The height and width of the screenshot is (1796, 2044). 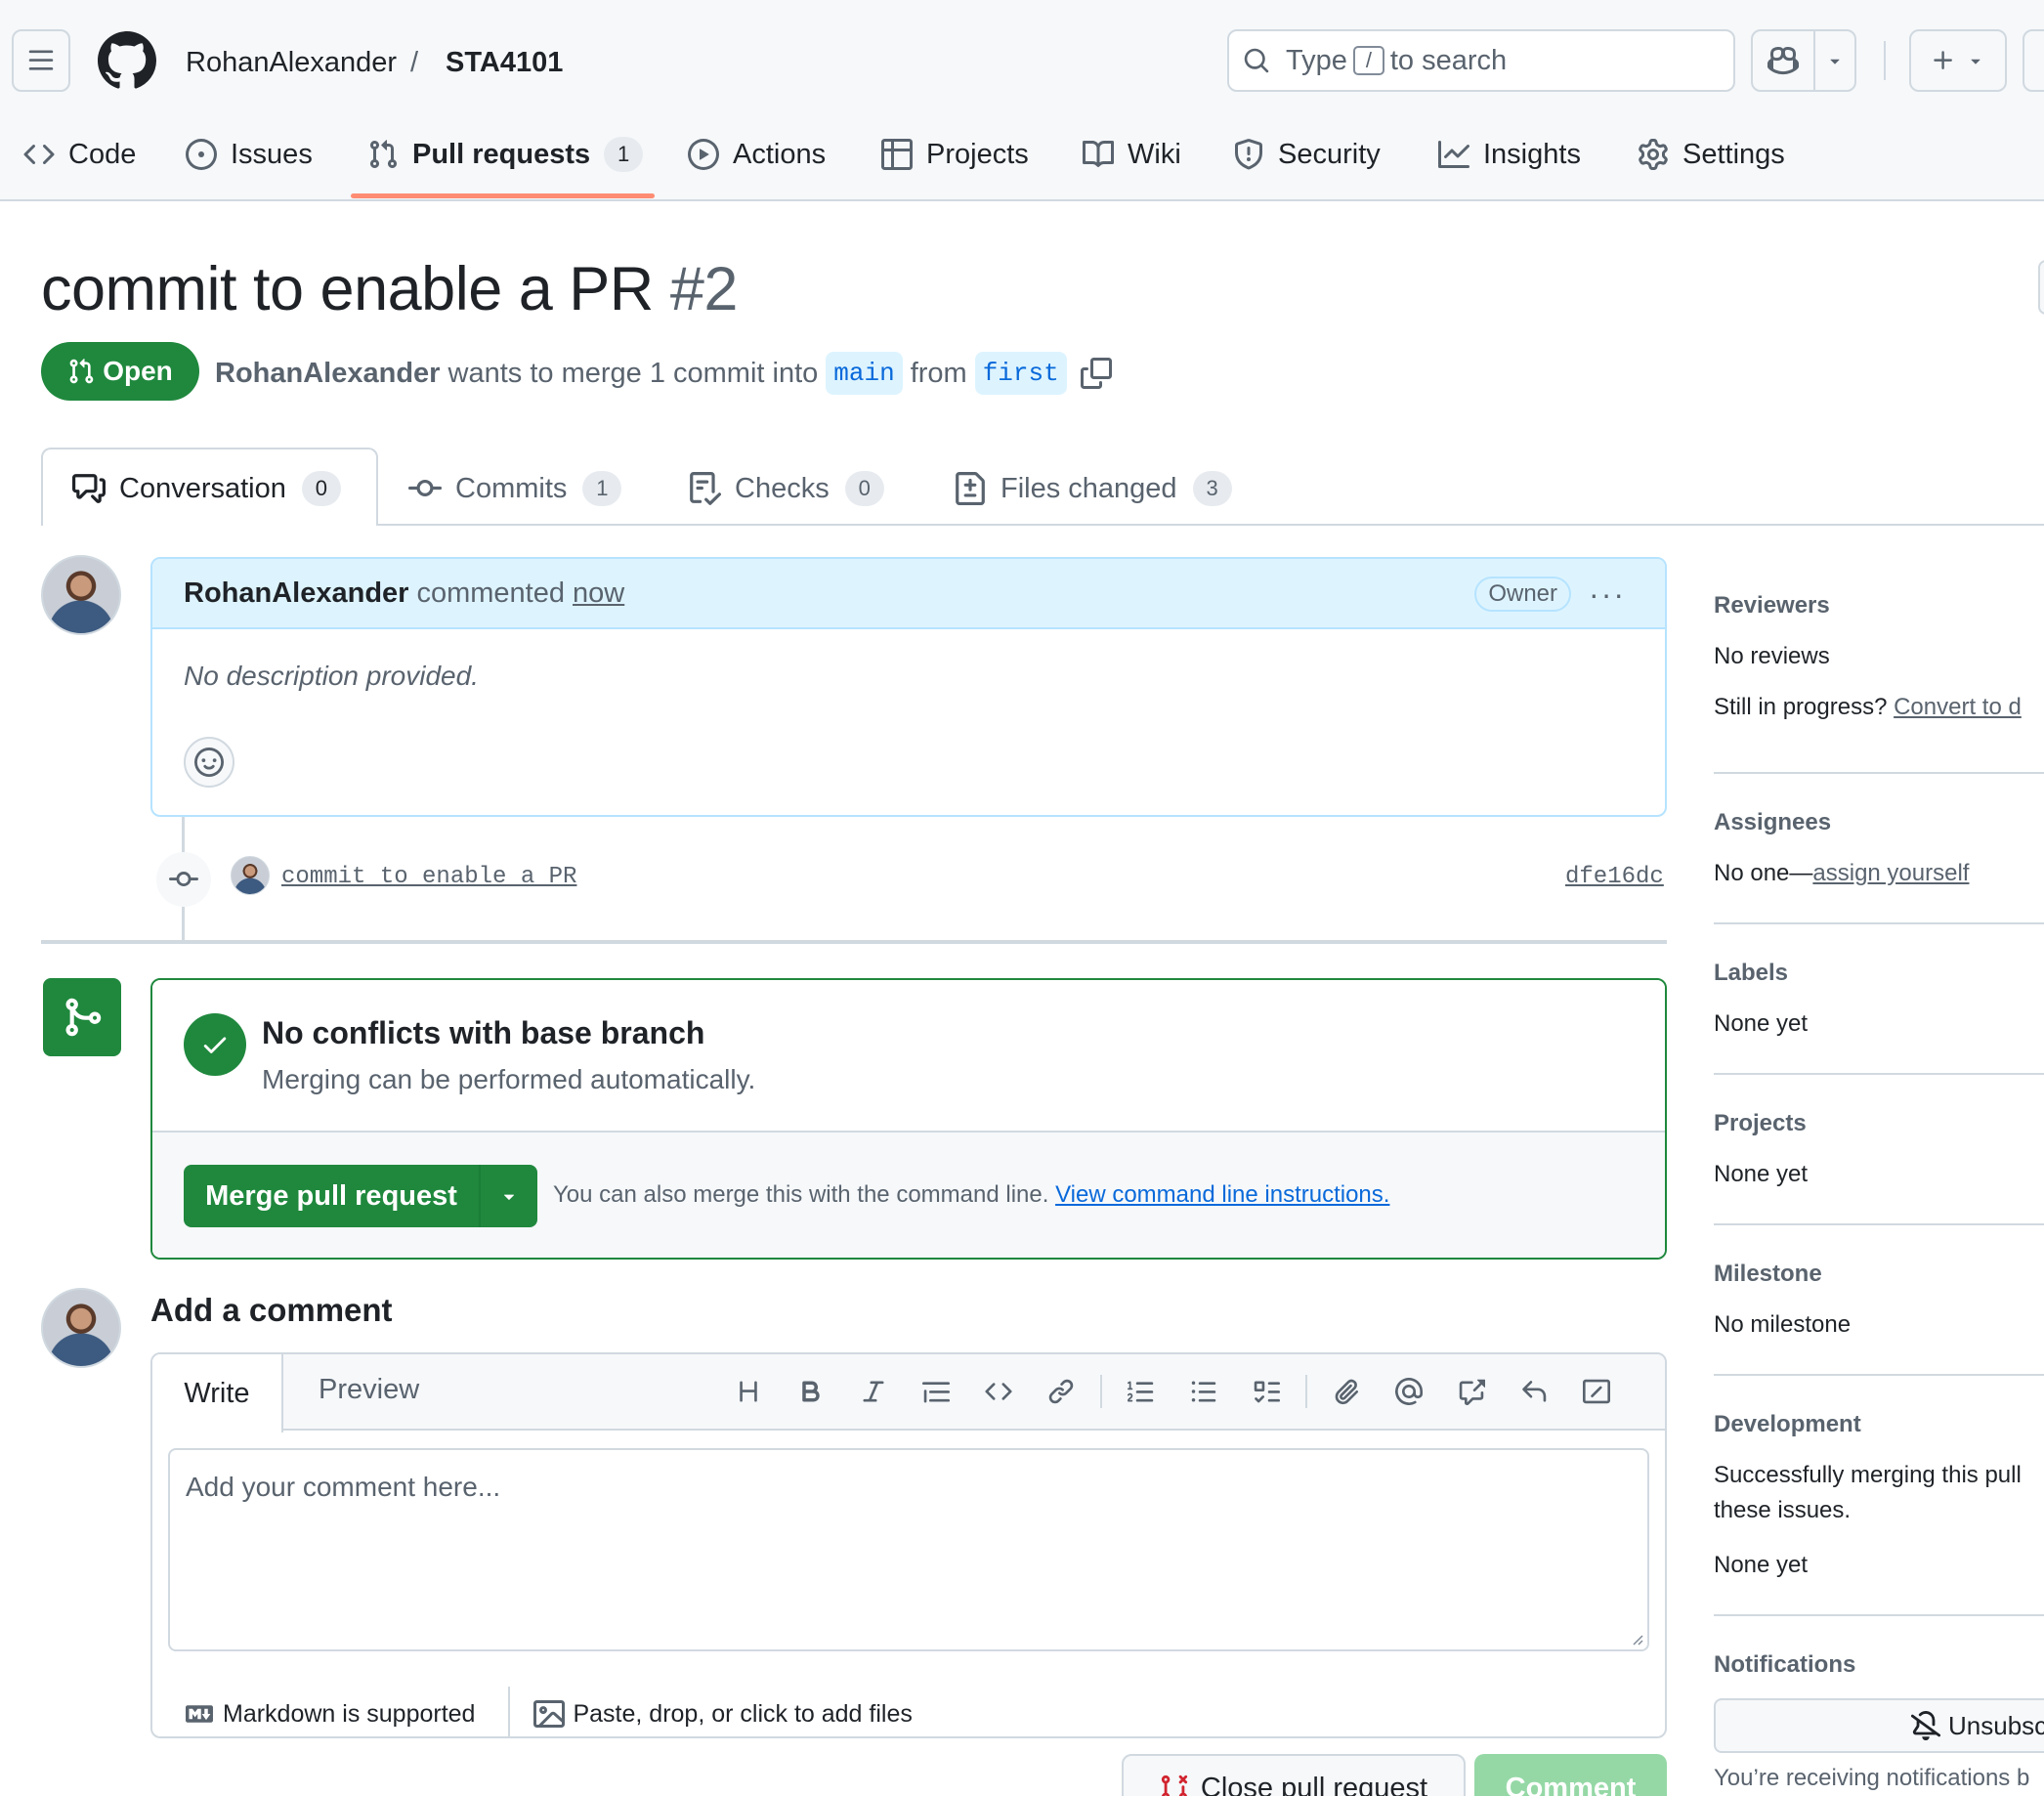 What do you see at coordinates (938, 373) in the screenshot?
I see `from-word: from` at bounding box center [938, 373].